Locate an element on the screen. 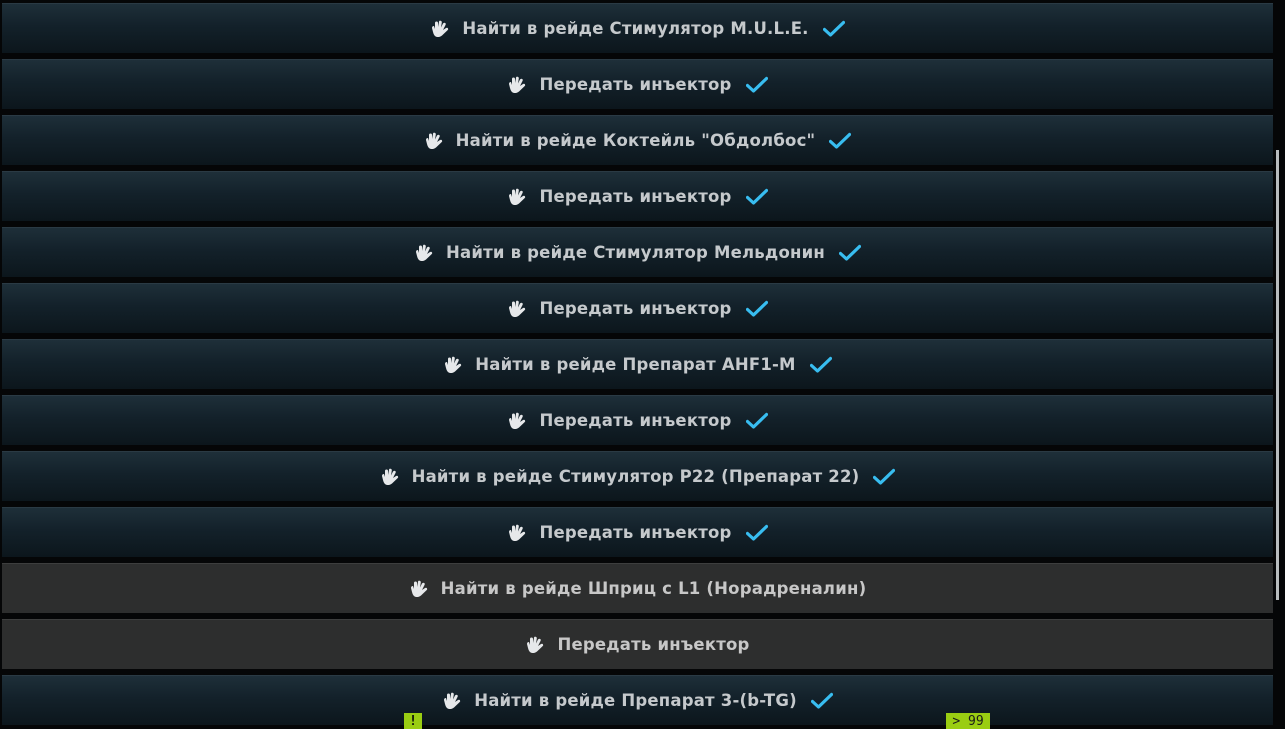  objective-row: Найти в рейде Шприц с L1 (Норадреналин) is located at coordinates (637, 588).